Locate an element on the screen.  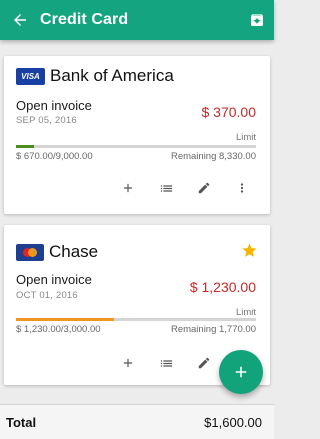
used-amount: $ 670.00/9,000.00 is located at coordinates (54, 156).